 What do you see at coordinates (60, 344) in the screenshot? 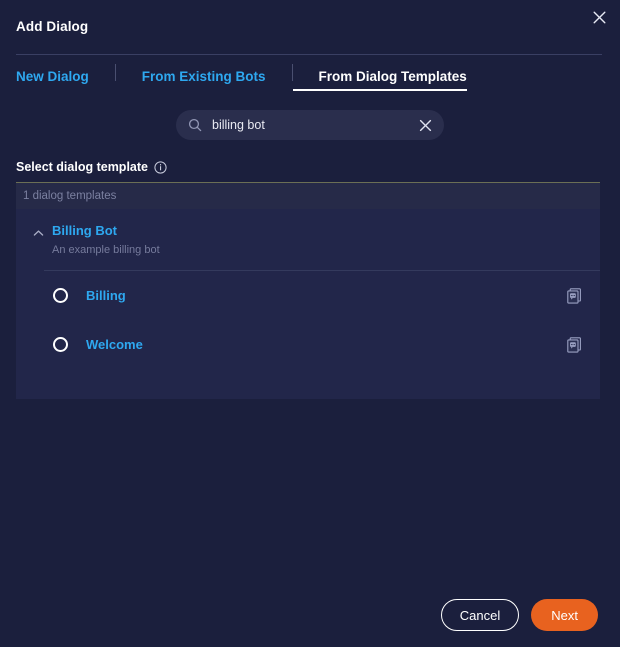
I see `template-radio-welcome` at bounding box center [60, 344].